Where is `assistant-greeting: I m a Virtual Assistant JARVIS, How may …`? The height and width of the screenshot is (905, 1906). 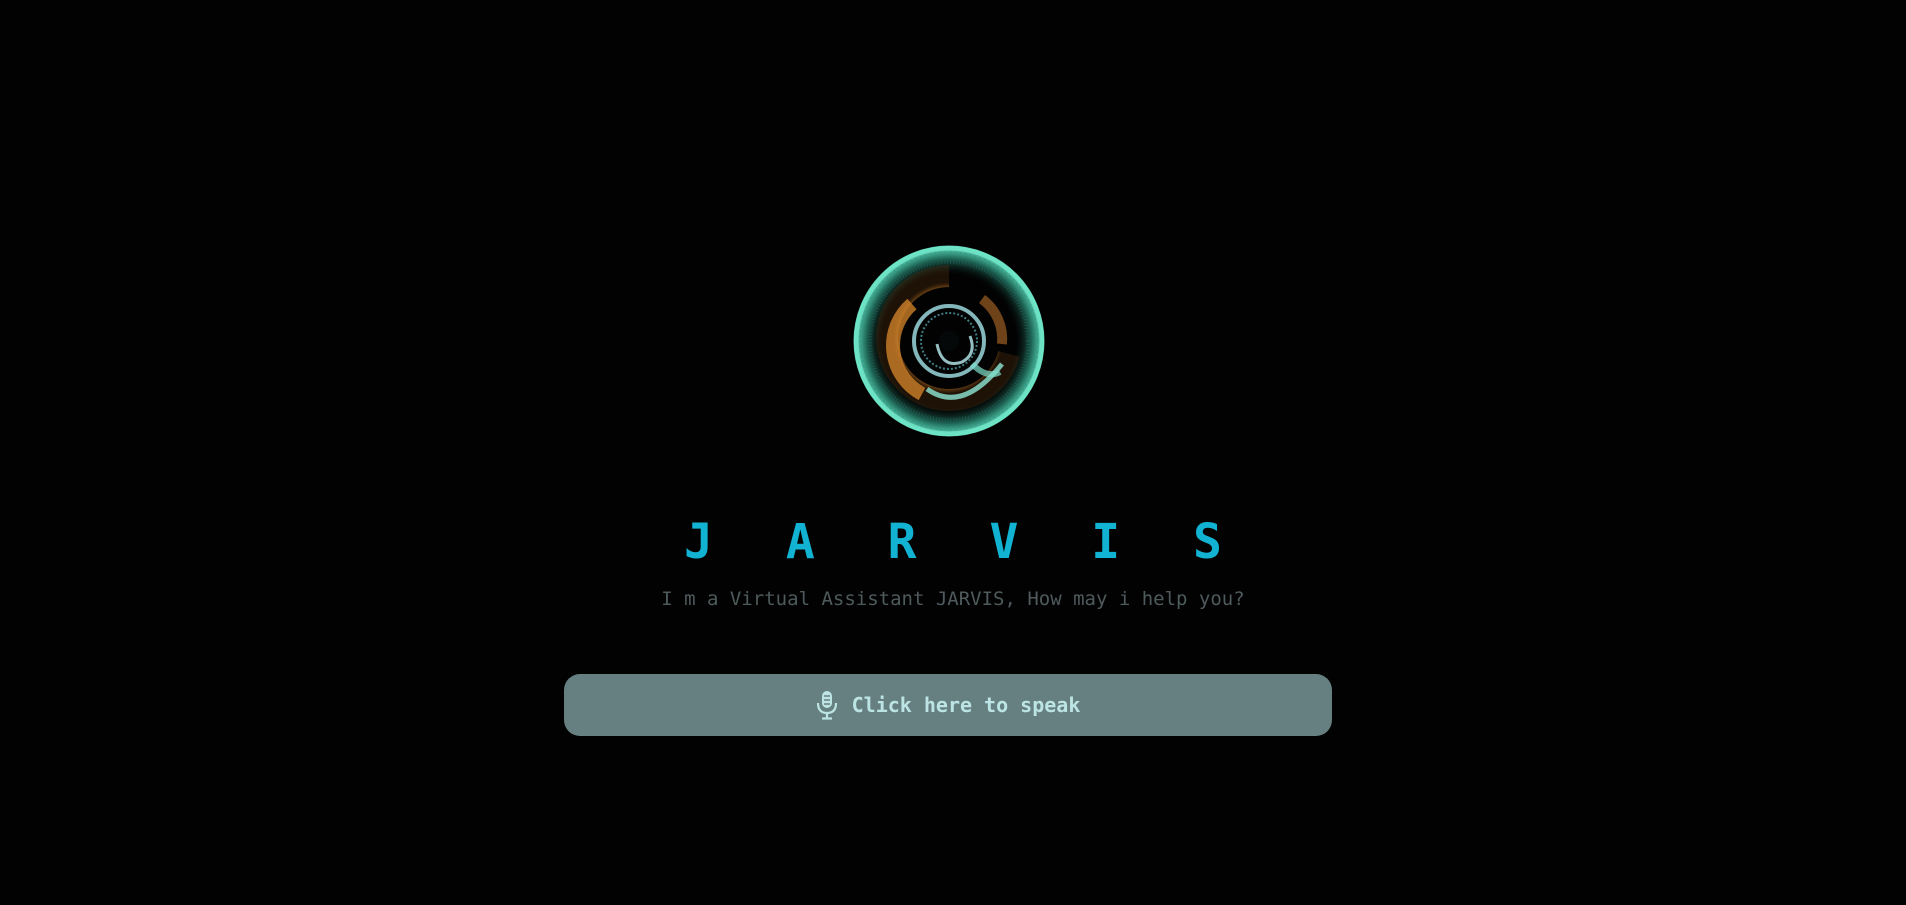
assistant-greeting: I m a Virtual Assistant JARVIS, How may … is located at coordinates (953, 599).